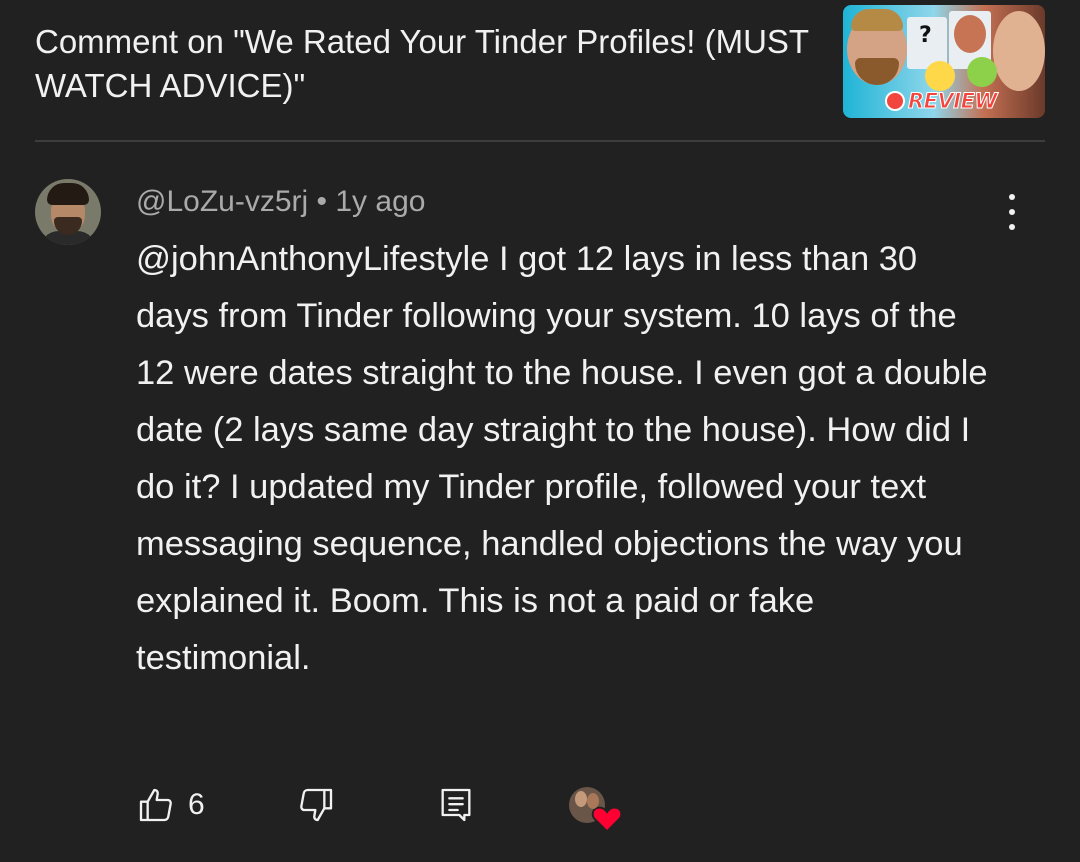 Image resolution: width=1080 pixels, height=862 pixels. Describe the element at coordinates (540, 141) in the screenshot. I see `header-divider` at that location.